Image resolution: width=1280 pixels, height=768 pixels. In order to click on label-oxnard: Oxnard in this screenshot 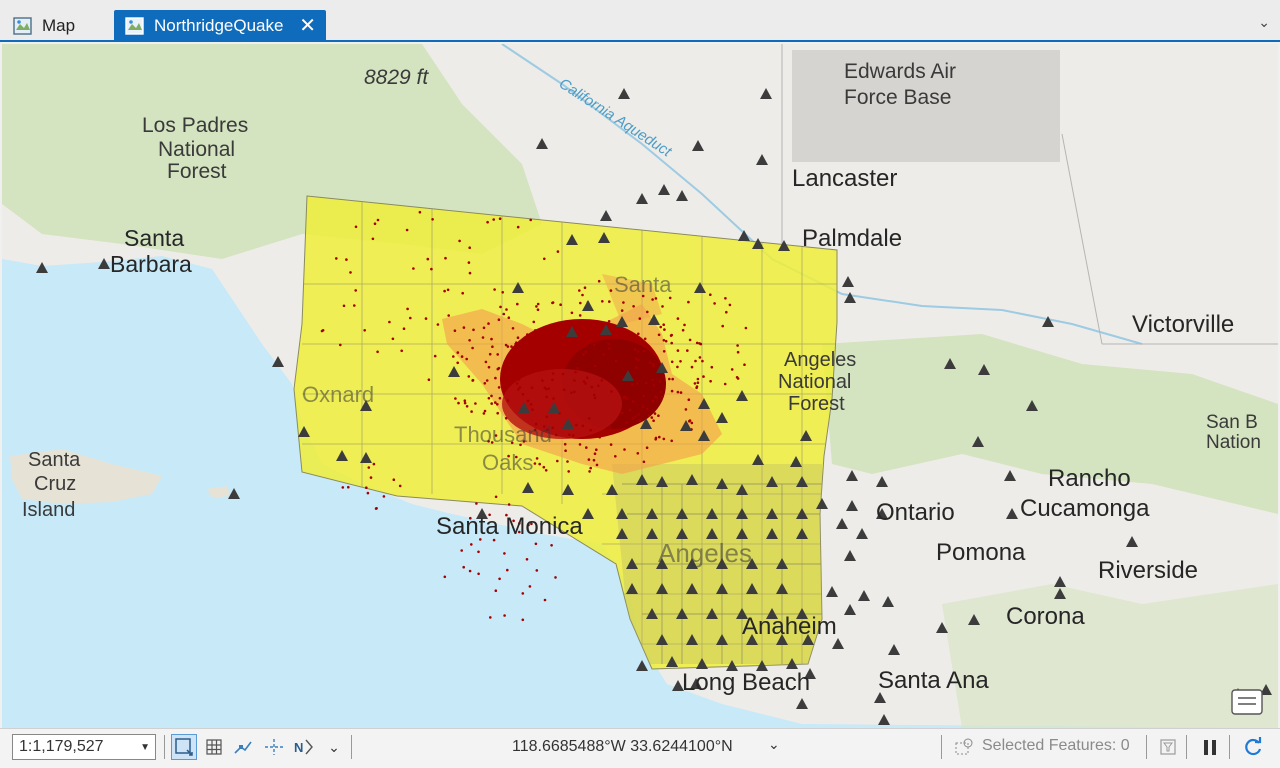, I will do `click(338, 394)`.